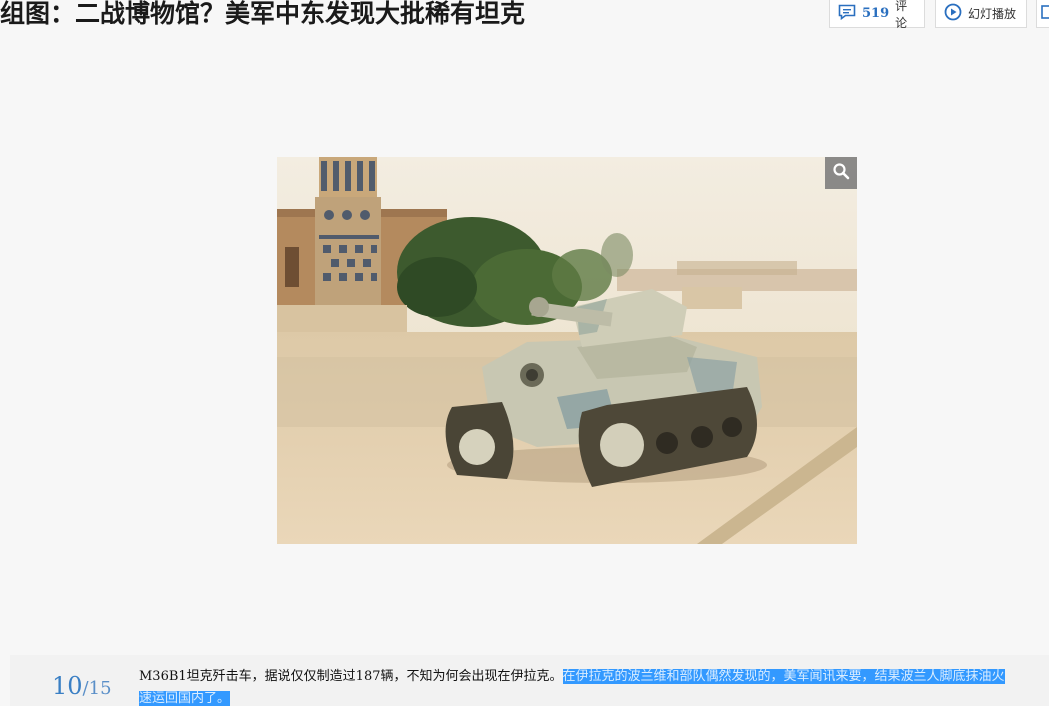 The image size is (1049, 706). Describe the element at coordinates (97, 688) in the screenshot. I see `total-count: /15` at that location.